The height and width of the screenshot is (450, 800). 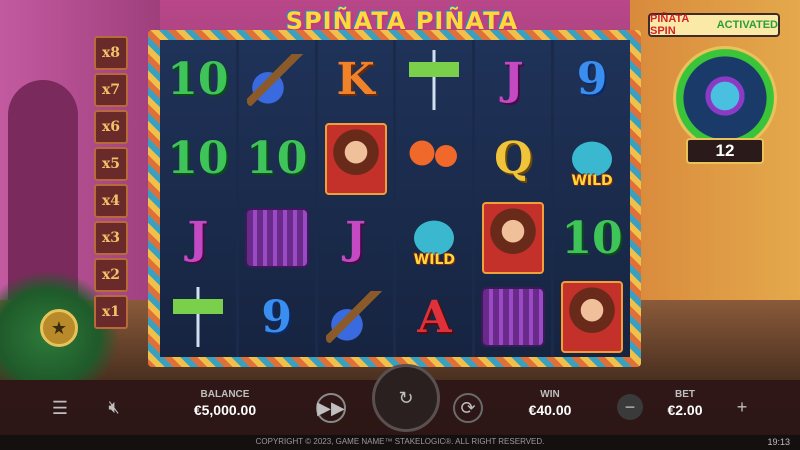 I want to click on balance-label: BALANCE, so click(x=225, y=394).